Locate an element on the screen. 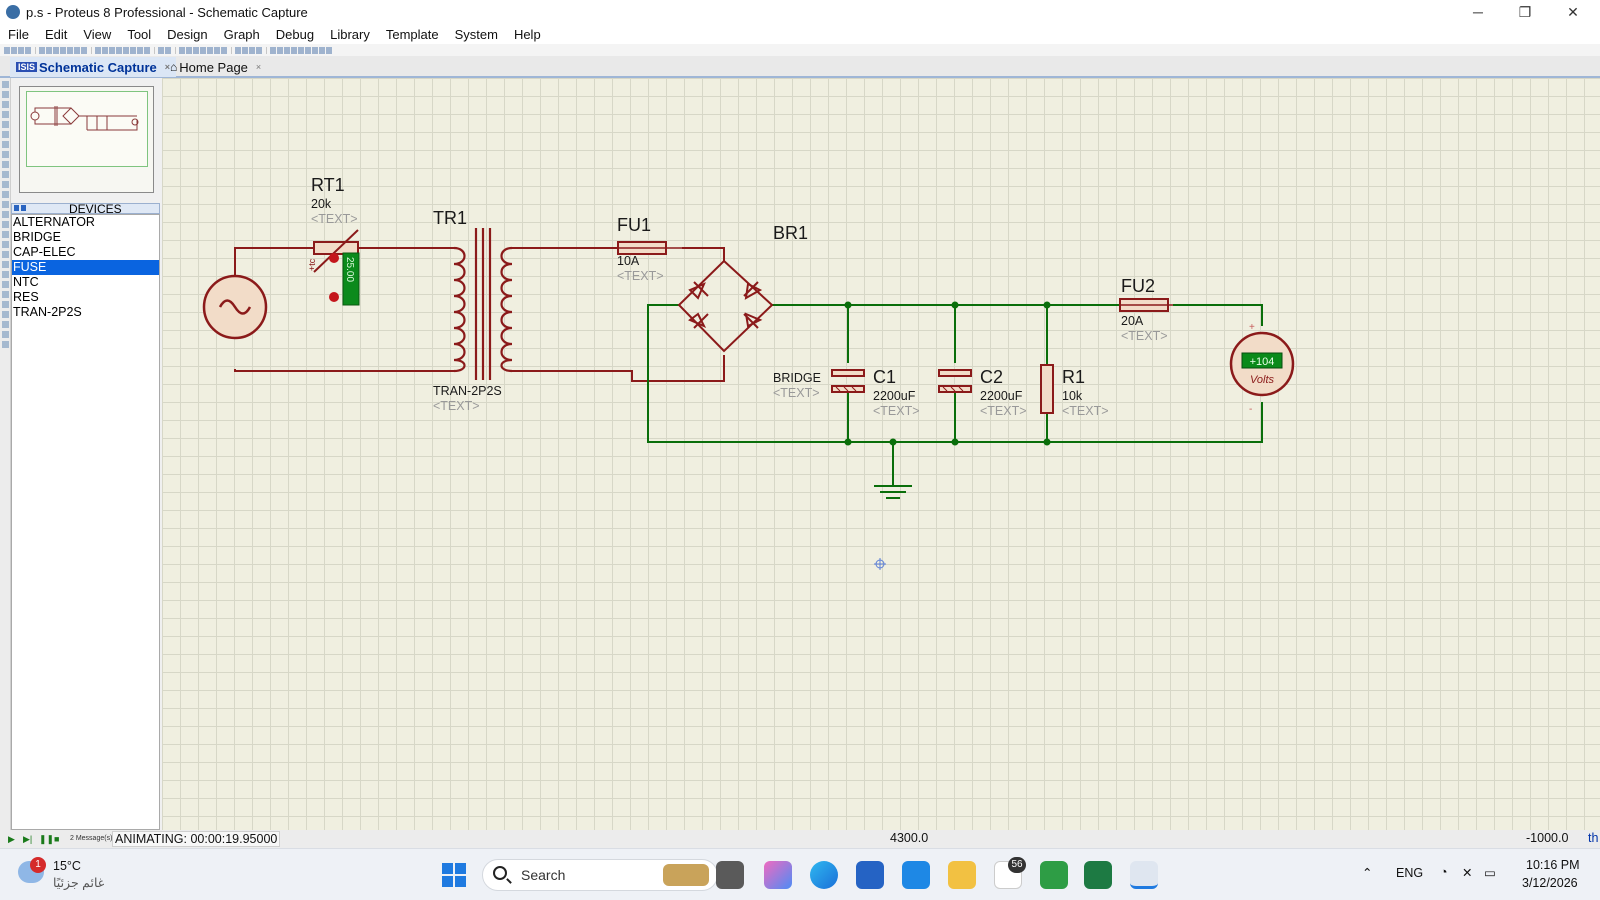 This screenshot has width=1600, height=900. message-count: 2 Message(s) is located at coordinates (91, 838).